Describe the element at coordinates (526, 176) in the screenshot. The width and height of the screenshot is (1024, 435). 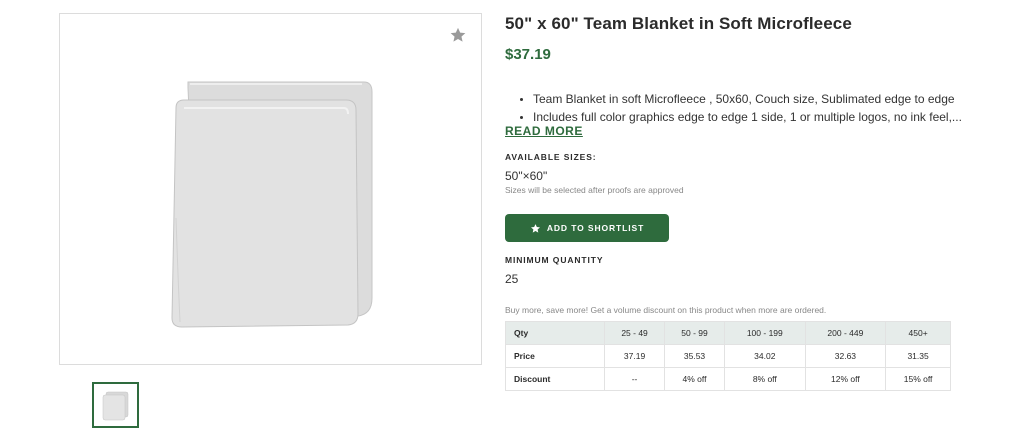
I see `available-size-value: 50"×60"` at that location.